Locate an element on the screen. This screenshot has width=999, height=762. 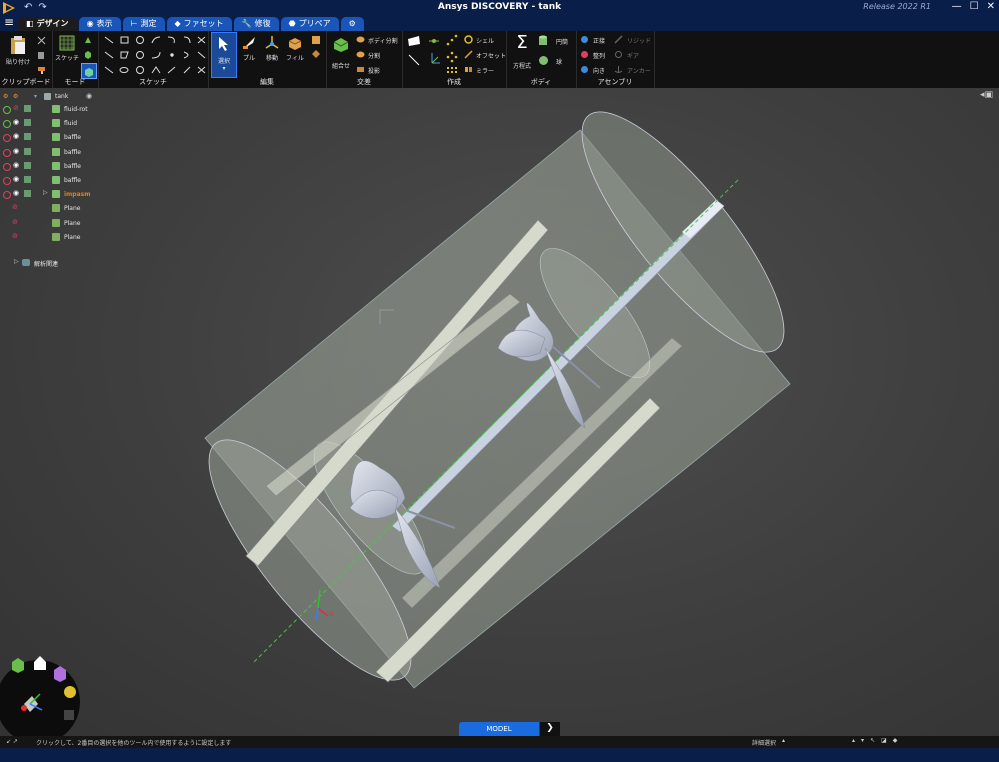
equation-button: Σ 方程式 is located at coordinates (522, 52).